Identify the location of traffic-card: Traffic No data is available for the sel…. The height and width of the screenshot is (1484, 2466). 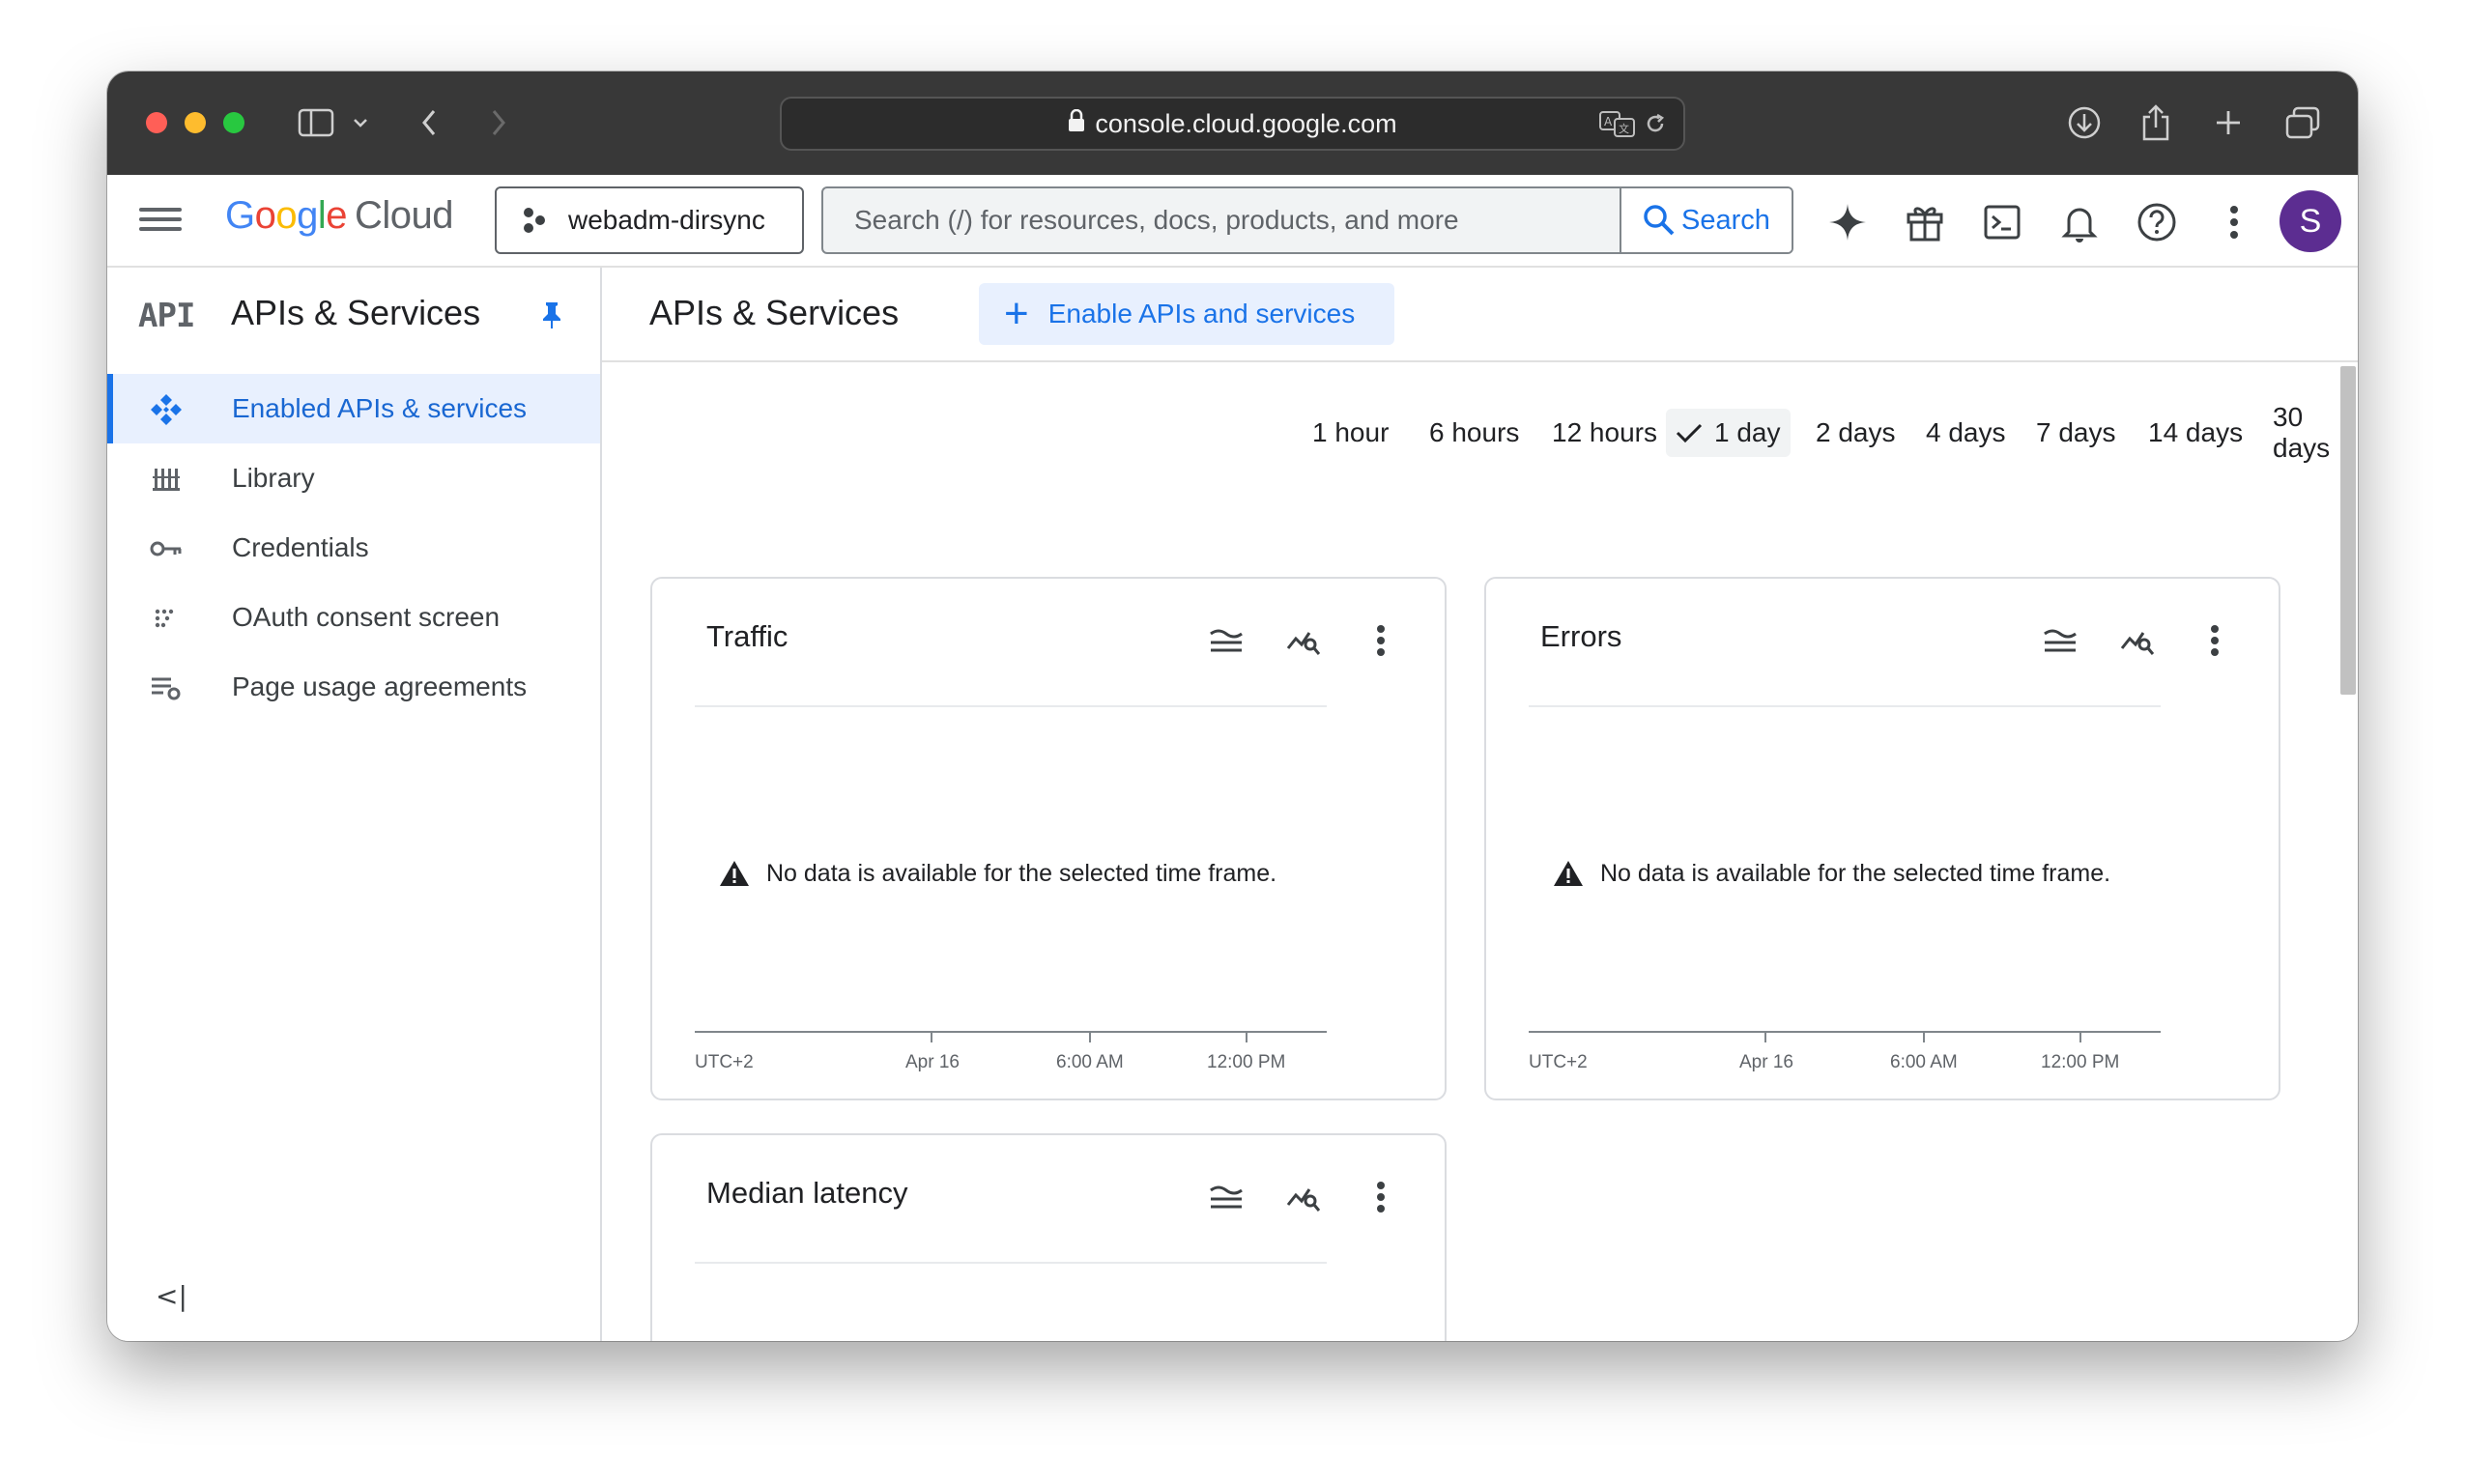
(1048, 839).